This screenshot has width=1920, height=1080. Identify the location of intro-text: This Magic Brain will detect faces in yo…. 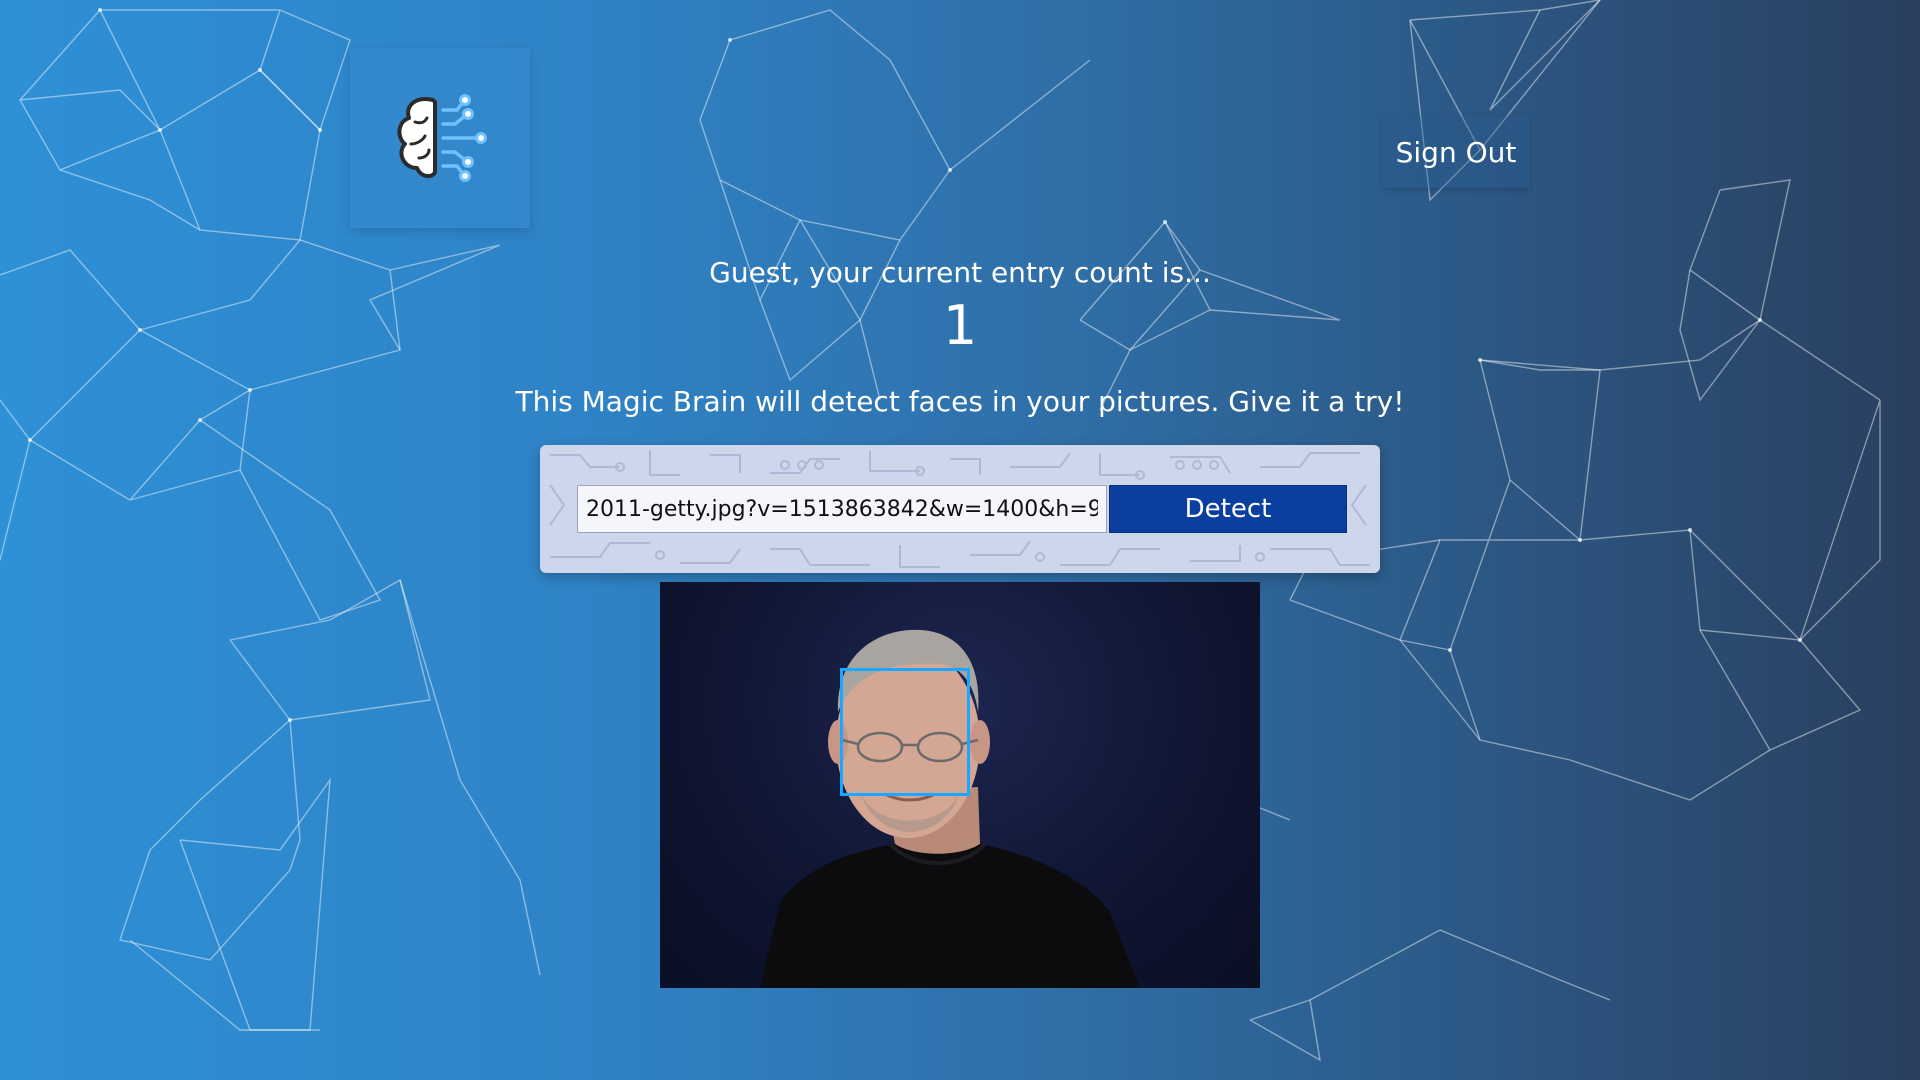
(960, 401).